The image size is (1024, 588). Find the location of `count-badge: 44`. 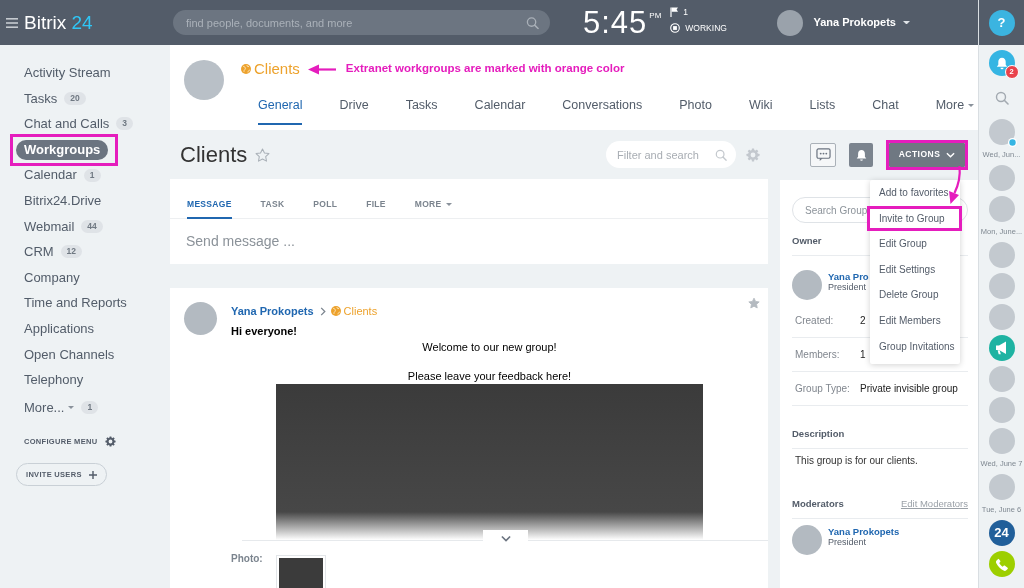

count-badge: 44 is located at coordinates (92, 226).